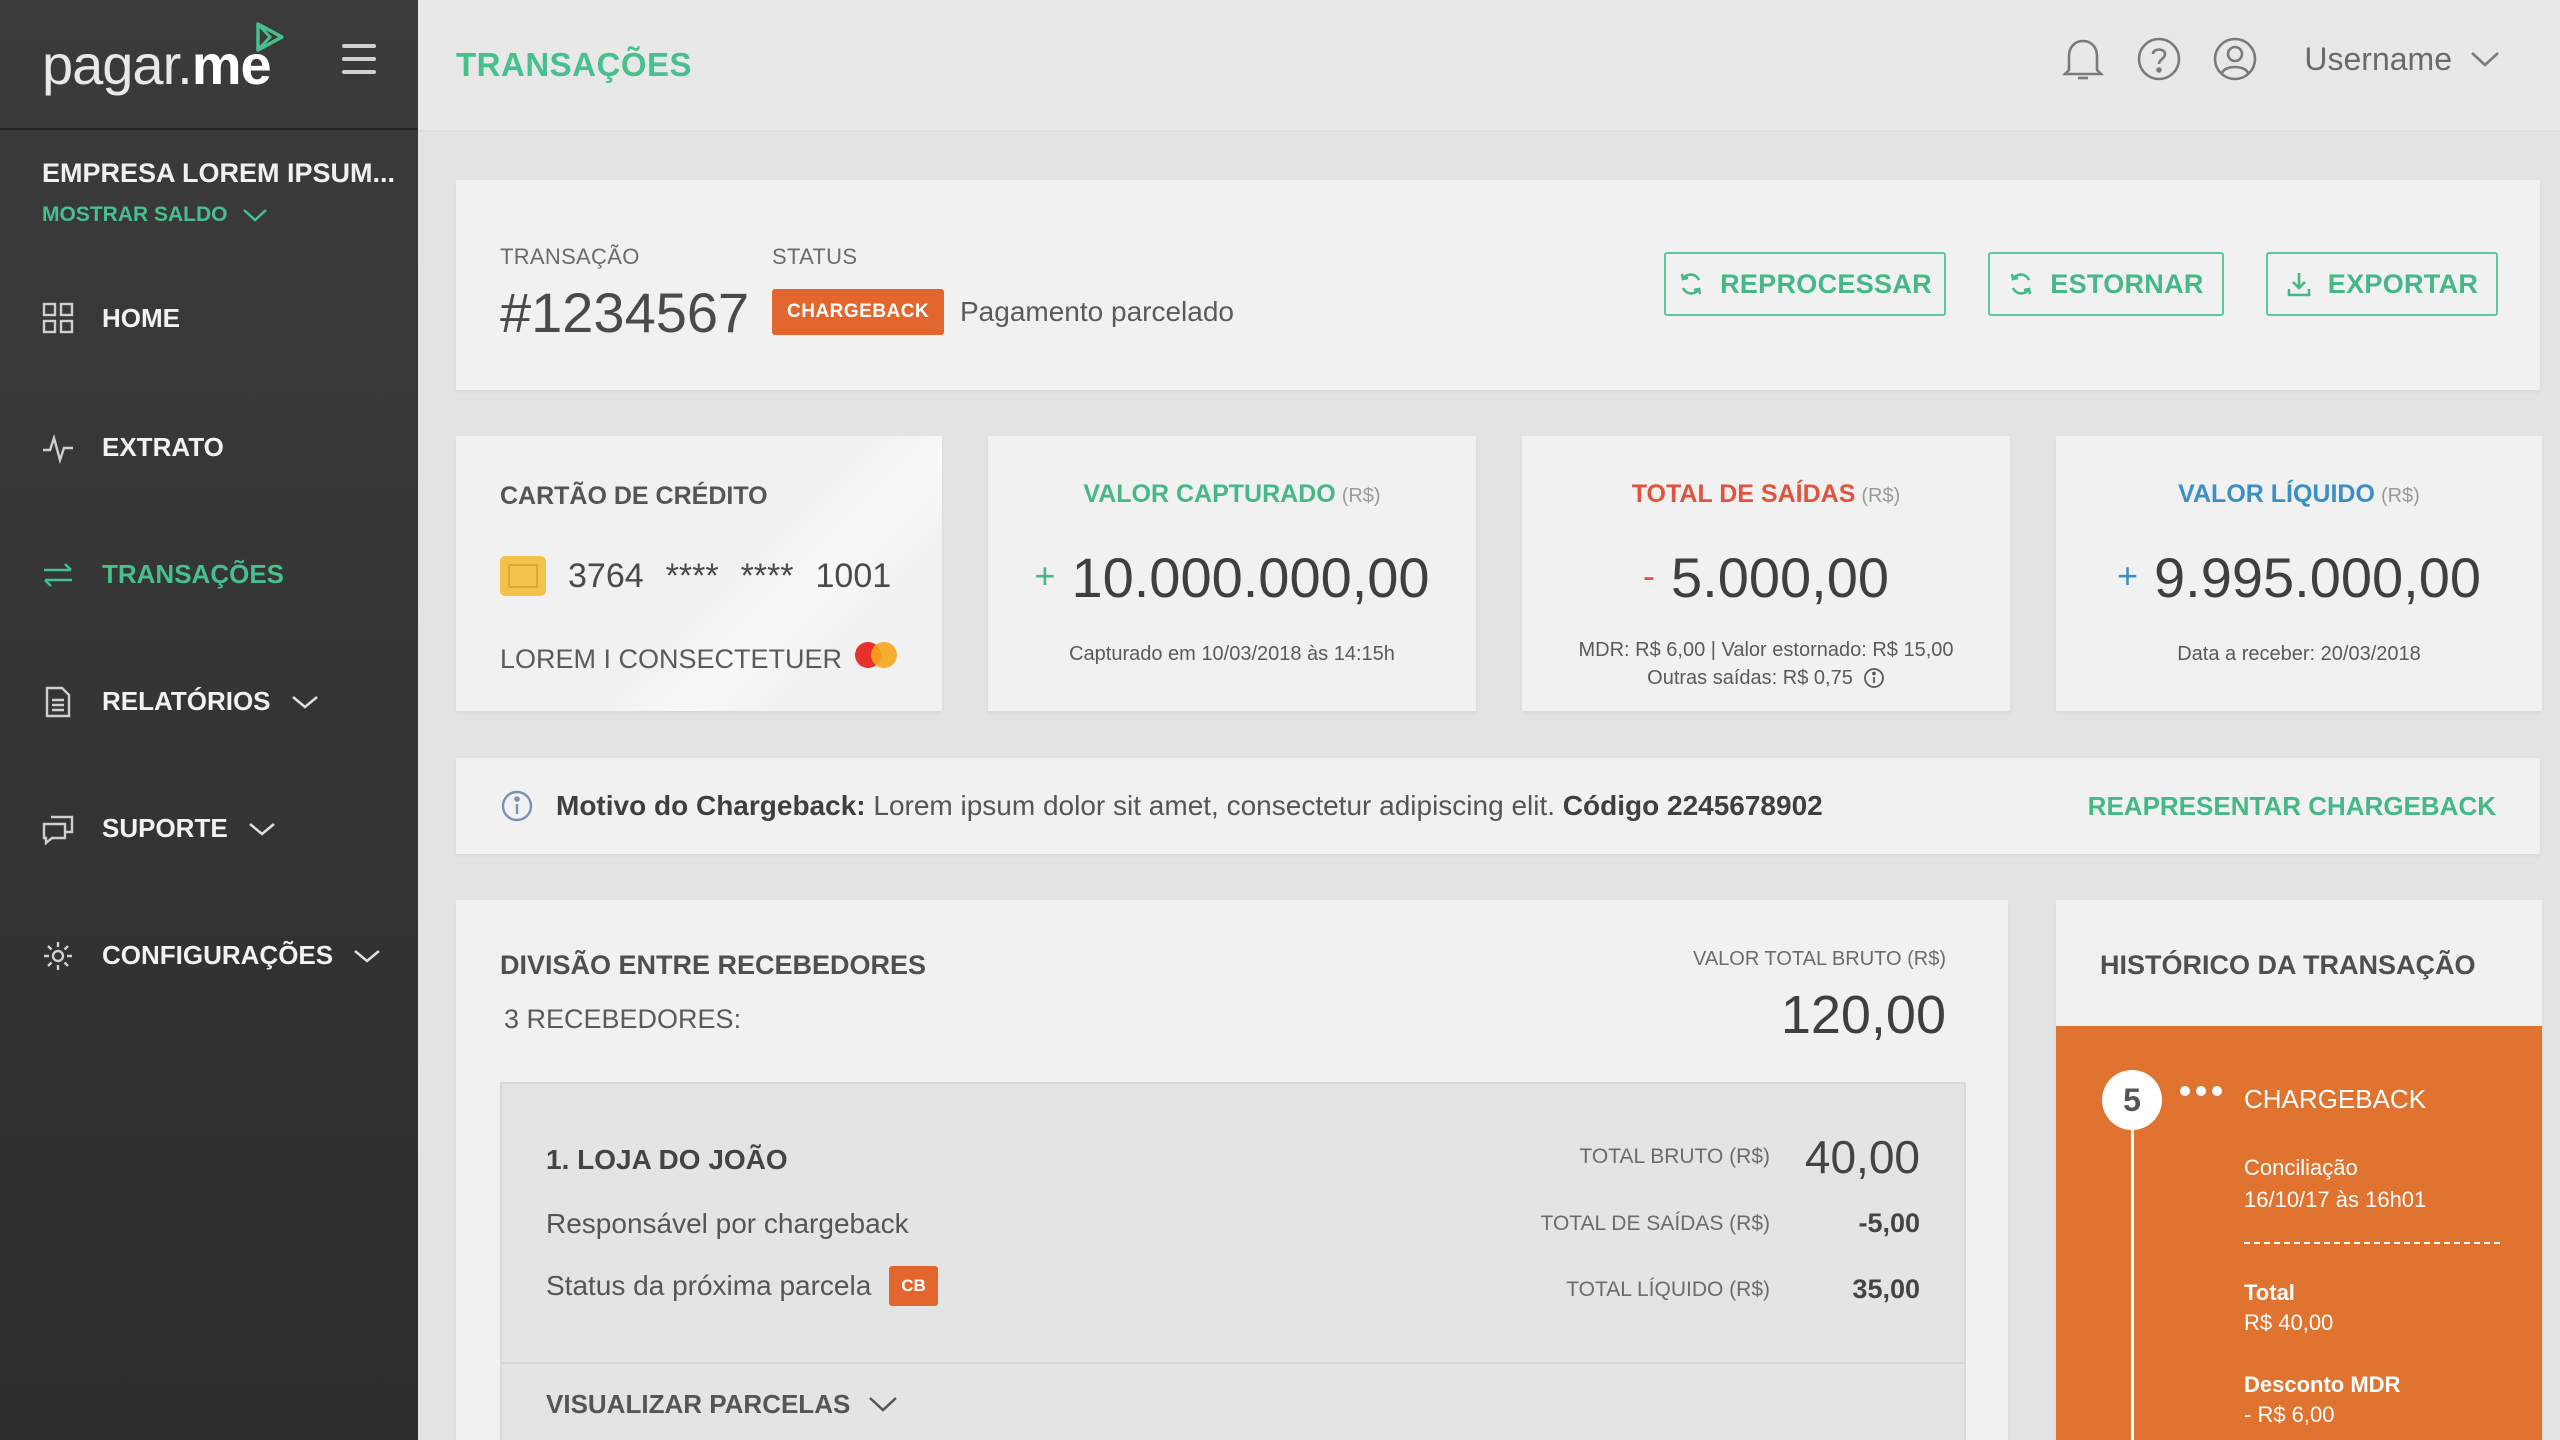  What do you see at coordinates (1232, 577) in the screenshot?
I see `captured-value: +10.000.000,00` at bounding box center [1232, 577].